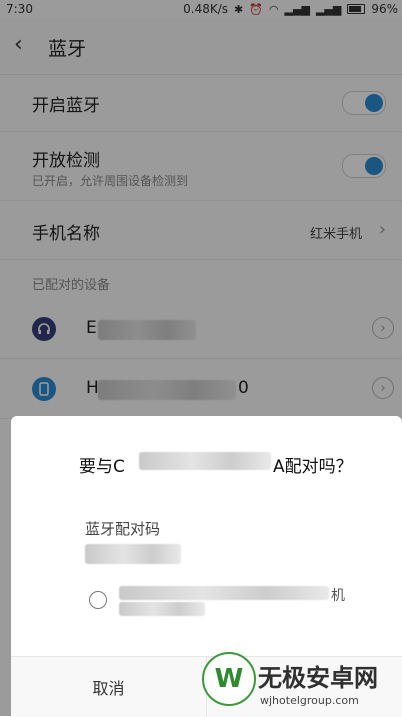  Describe the element at coordinates (205, 461) in the screenshot. I see `redacted-device-name` at that location.